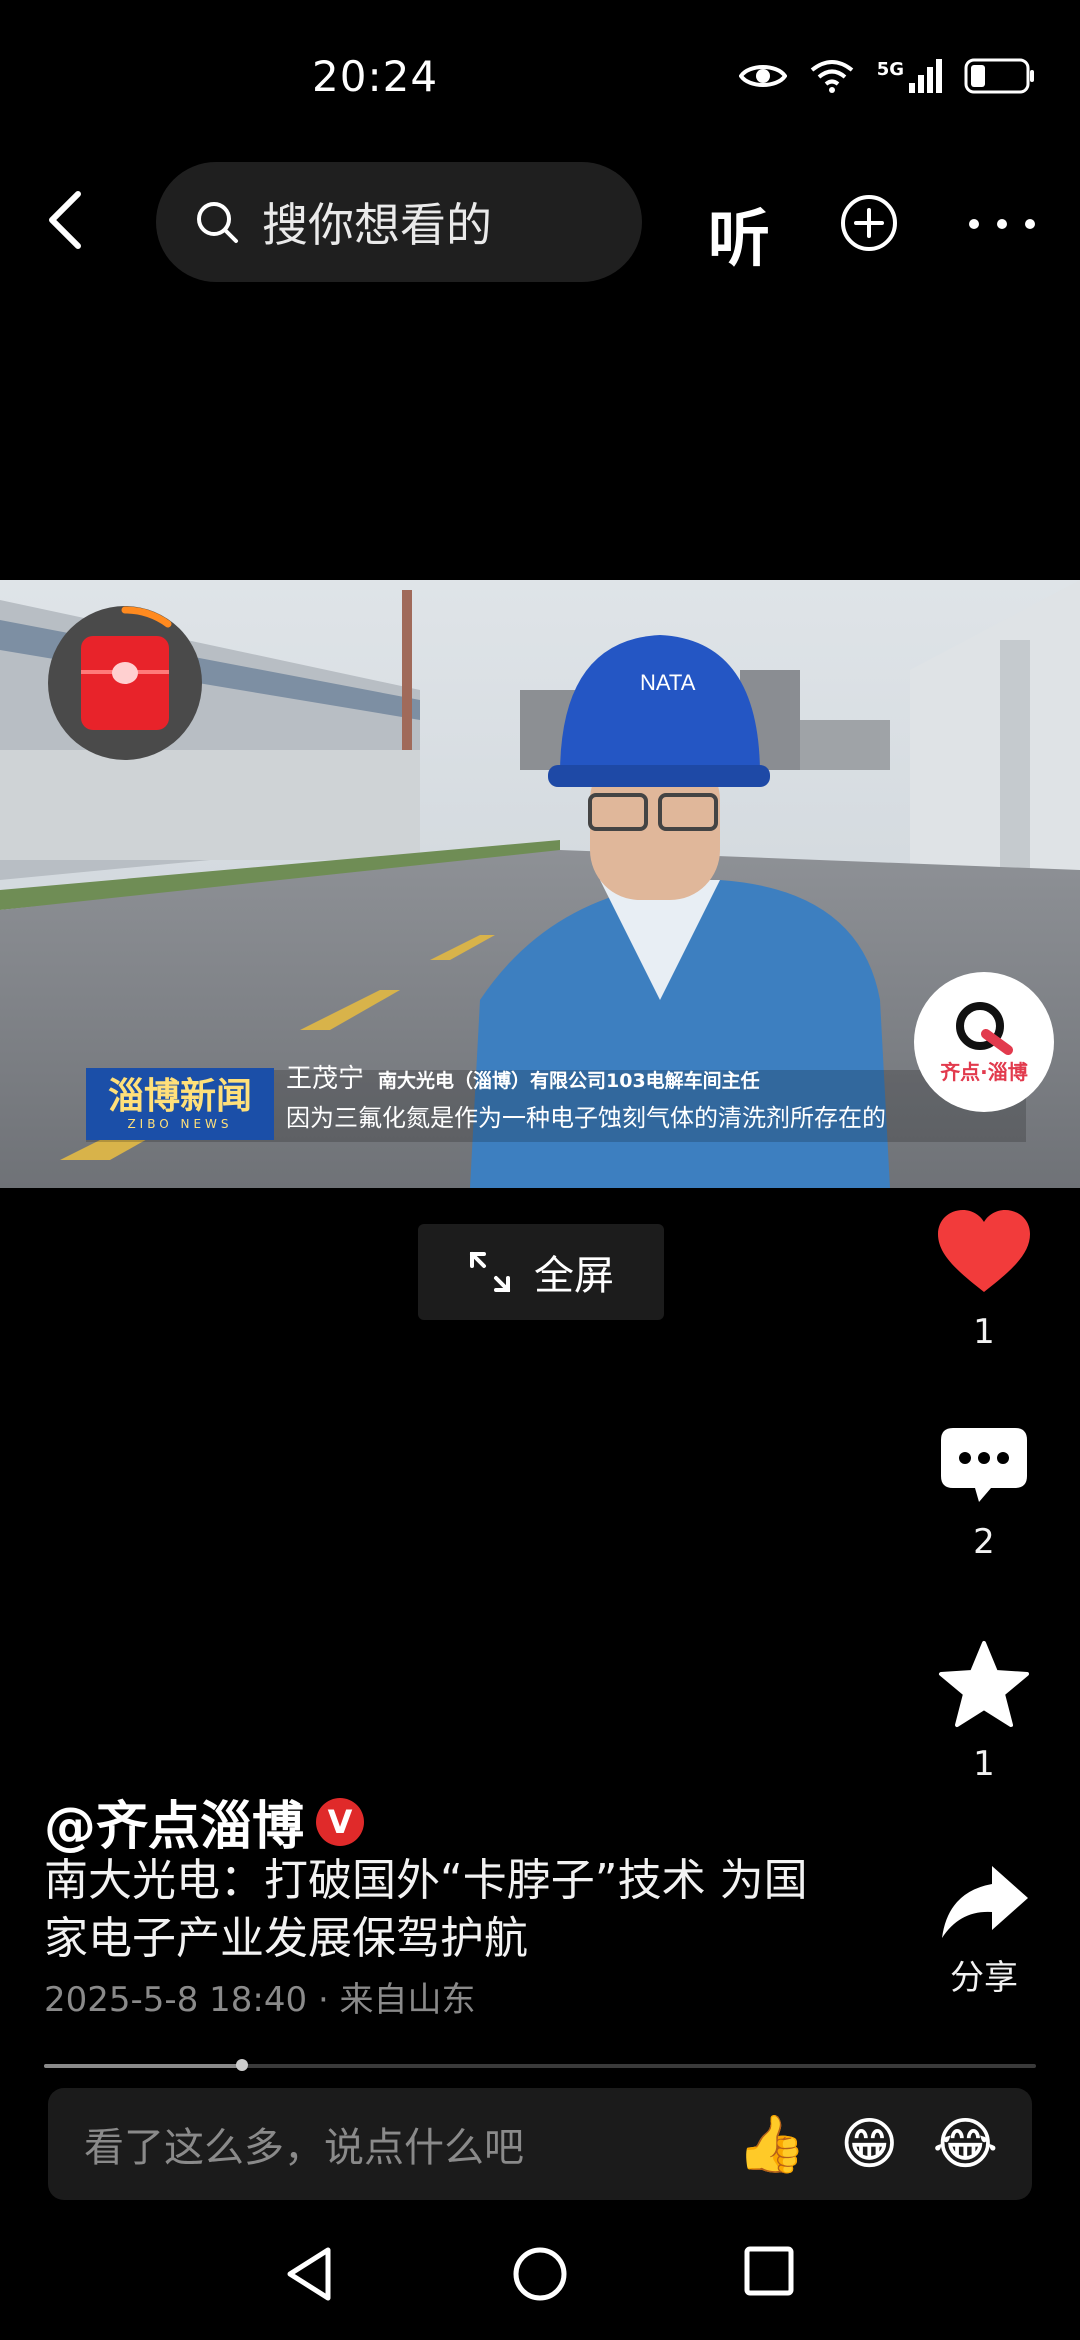  Describe the element at coordinates (396, 2000) in the screenshot. I see `post-location: · 来自山东` at that location.